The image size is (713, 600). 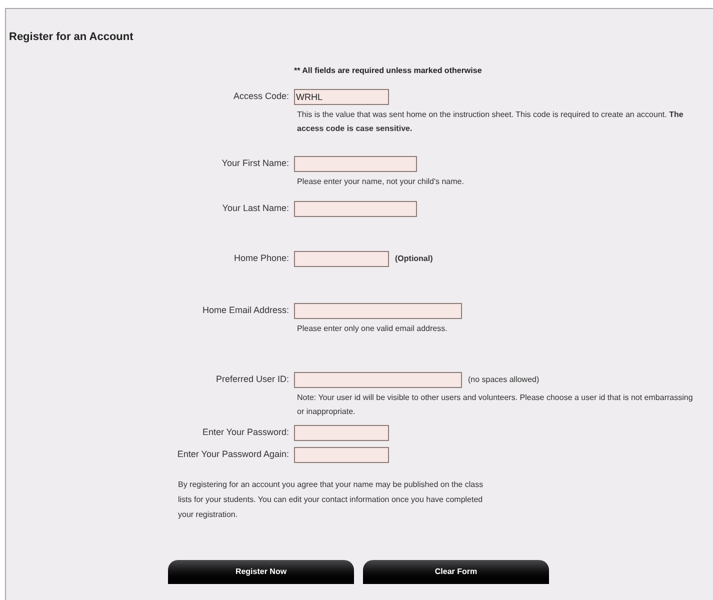 What do you see at coordinates (414, 258) in the screenshot?
I see `field-hint: (Optional)` at bounding box center [414, 258].